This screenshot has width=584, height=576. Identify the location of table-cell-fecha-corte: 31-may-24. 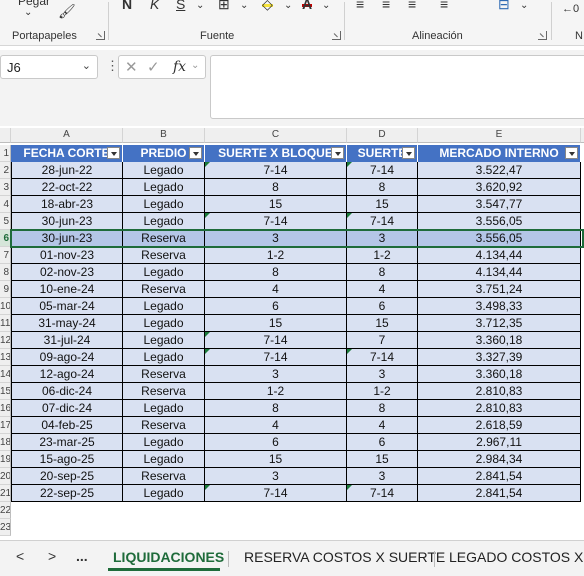
(67, 323).